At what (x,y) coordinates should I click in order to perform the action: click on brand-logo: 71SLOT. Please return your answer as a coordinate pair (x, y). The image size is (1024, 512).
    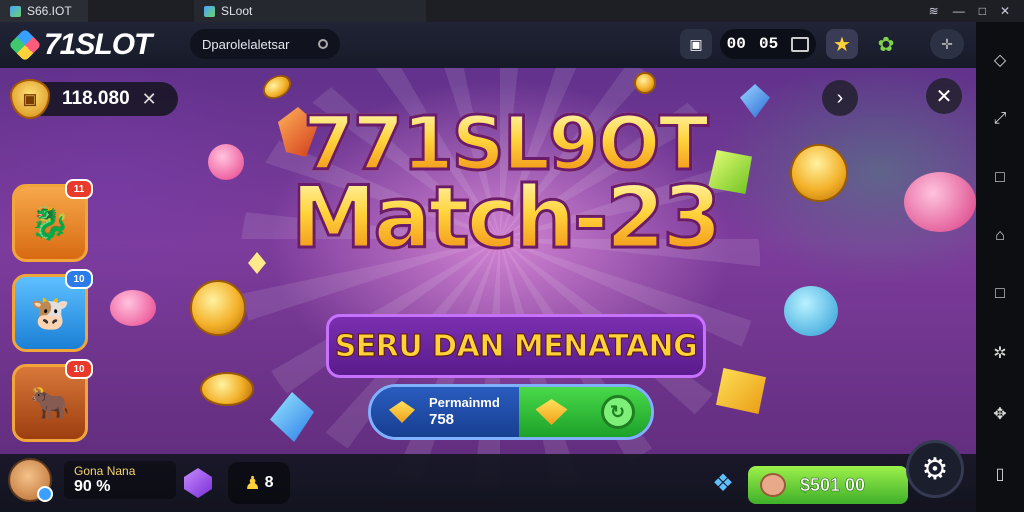
    Looking at the image, I should click on (80, 45).